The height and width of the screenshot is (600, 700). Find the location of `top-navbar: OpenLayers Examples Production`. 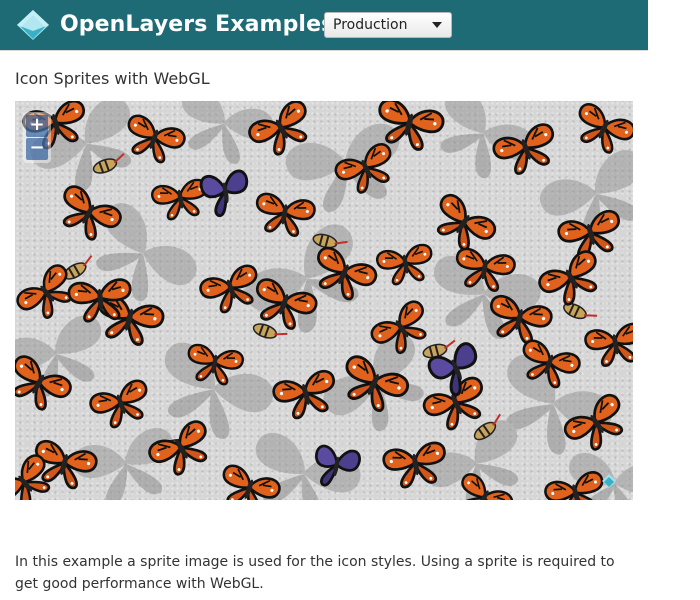

top-navbar: OpenLayers Examples Production is located at coordinates (324, 25).